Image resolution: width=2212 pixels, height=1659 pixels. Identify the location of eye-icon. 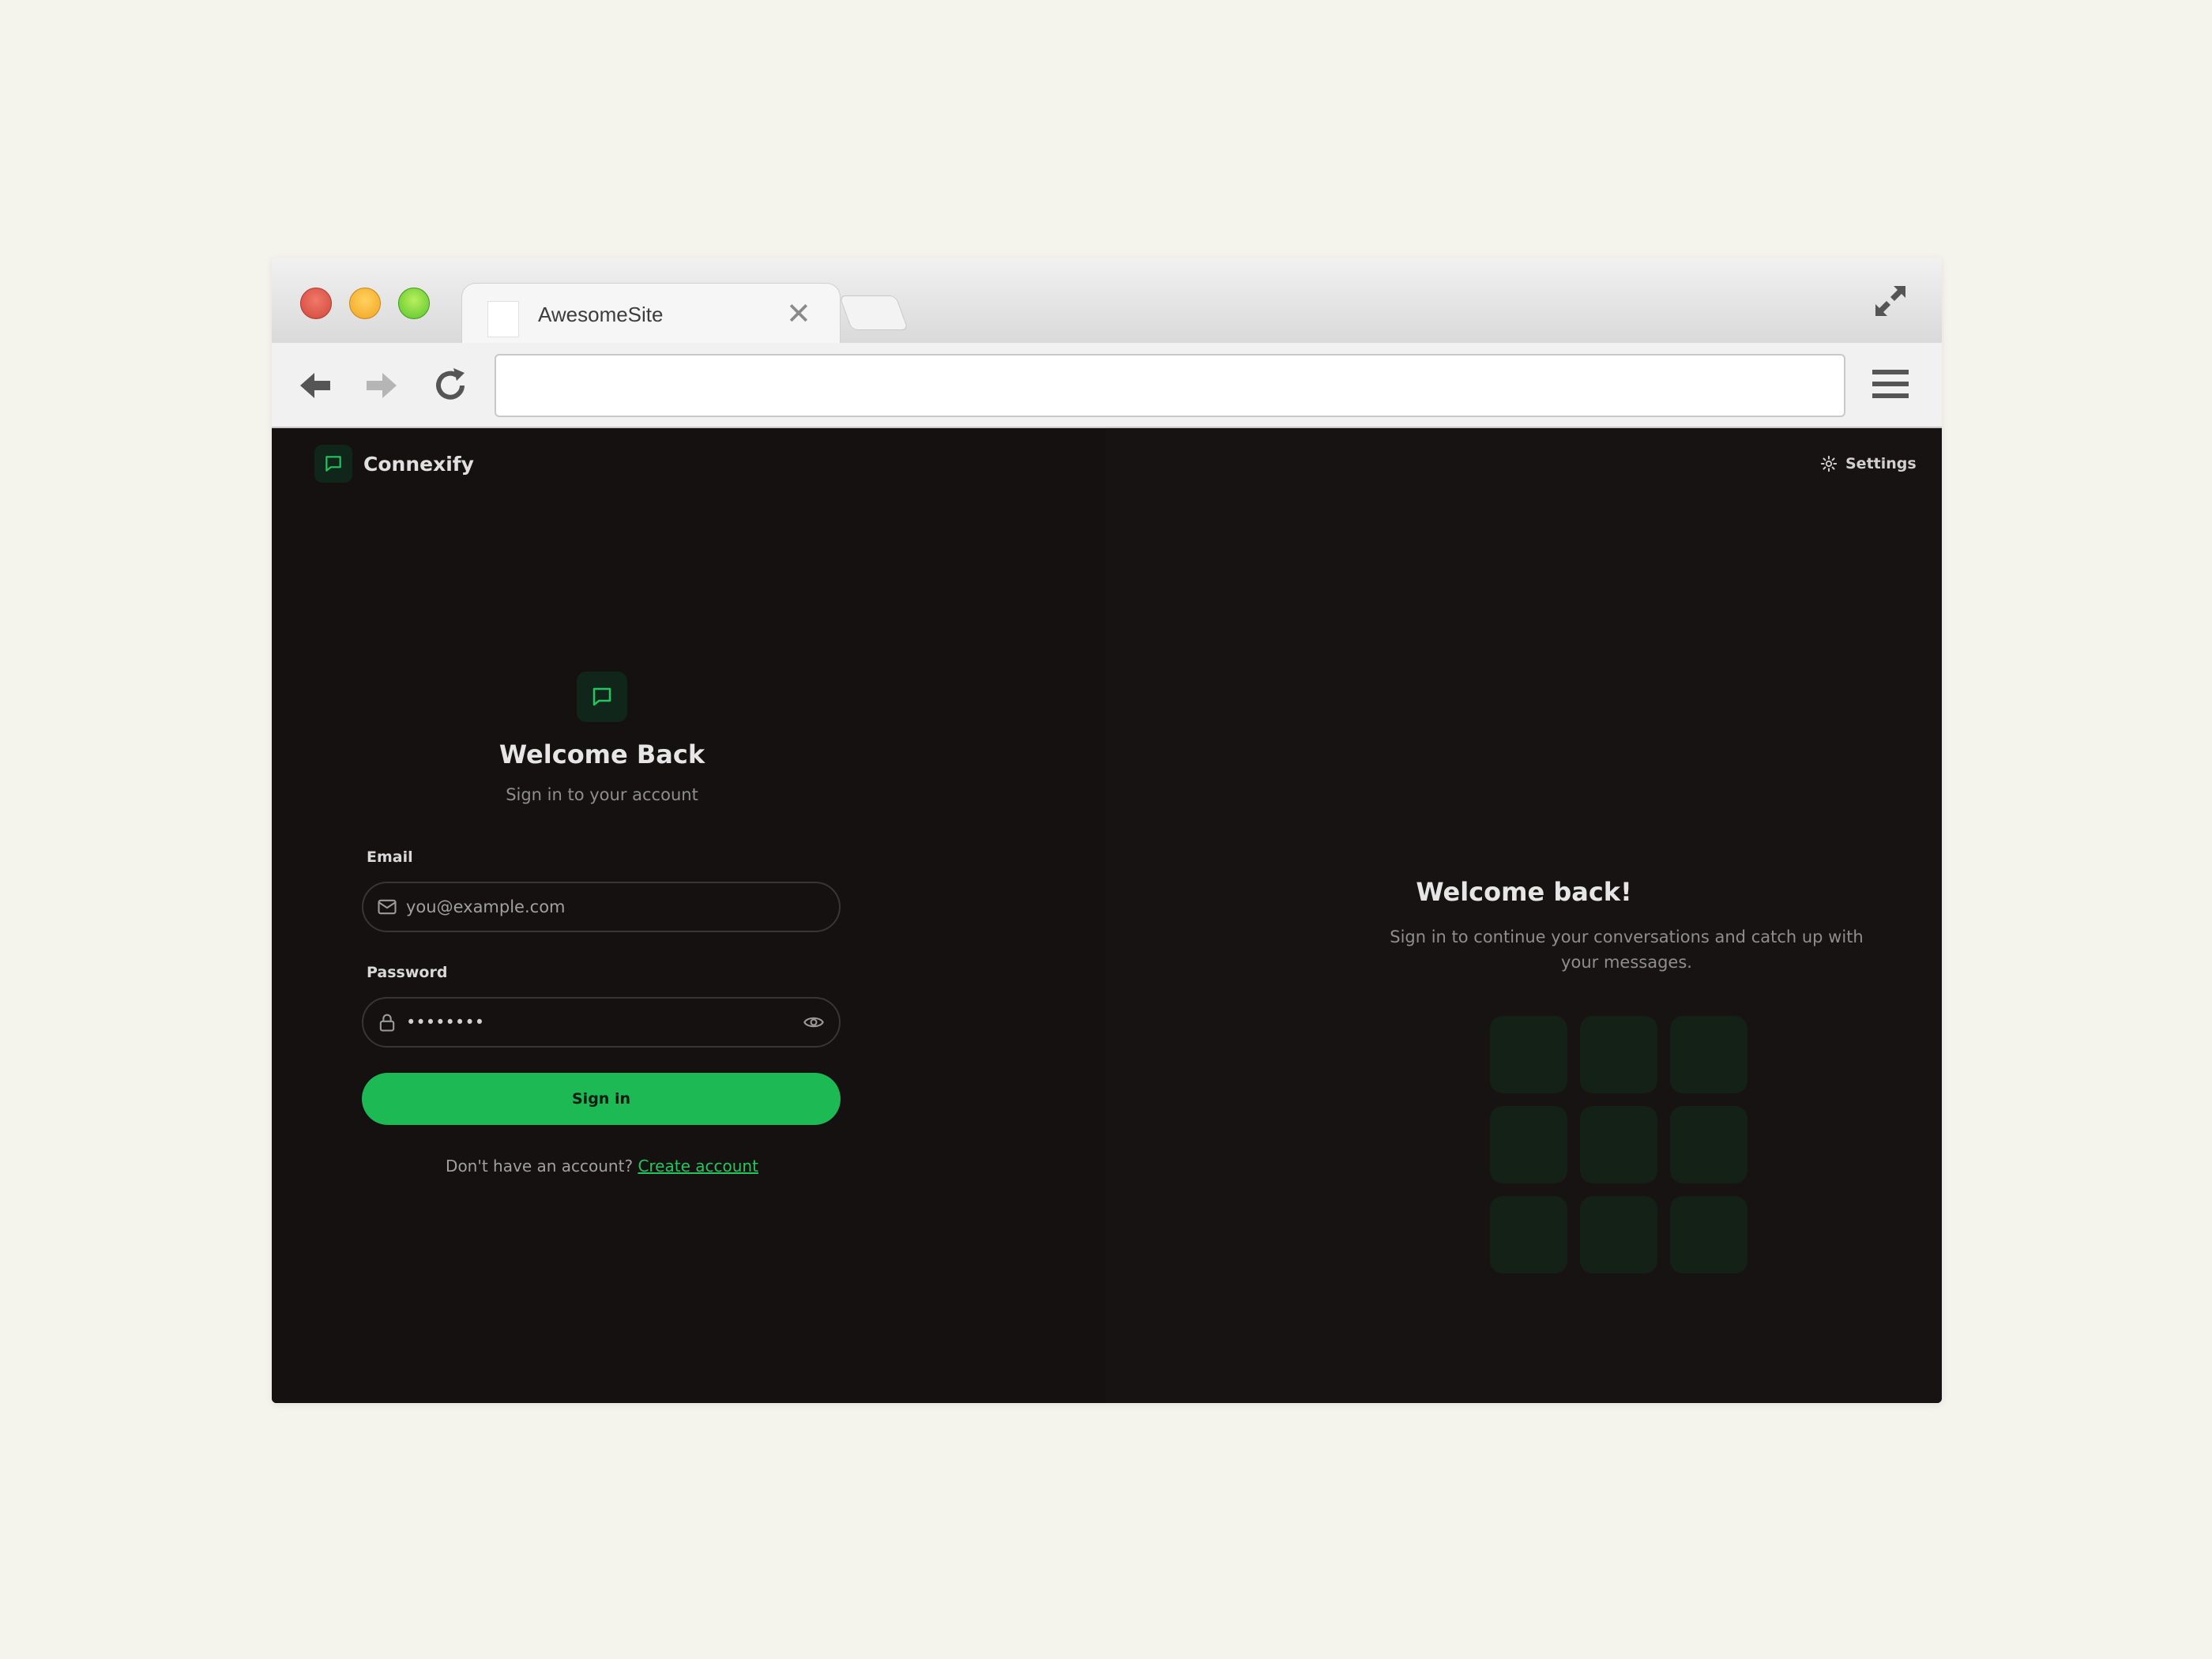
(814, 1022).